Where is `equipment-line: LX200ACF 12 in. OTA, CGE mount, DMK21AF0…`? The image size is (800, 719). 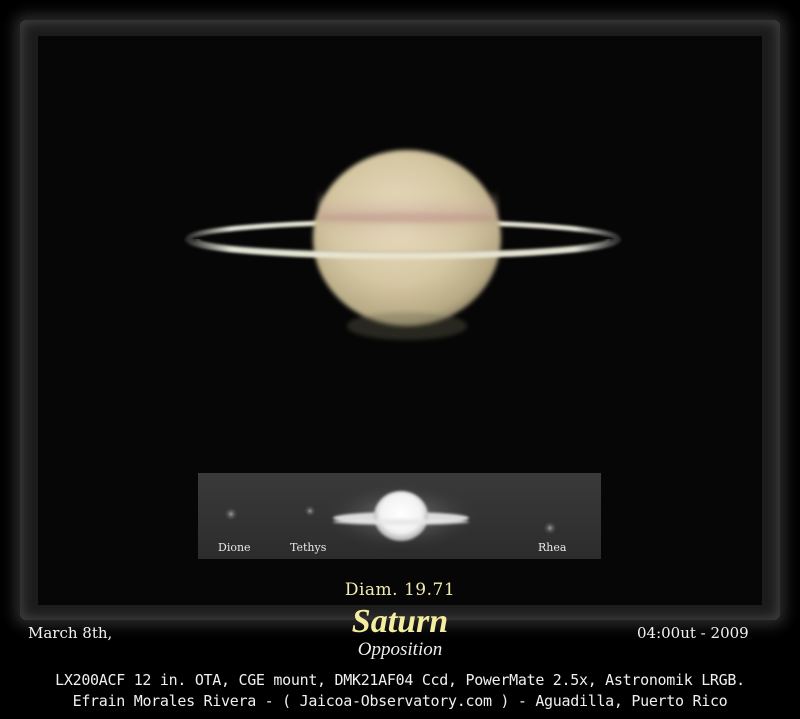
equipment-line: LX200ACF 12 in. OTA, CGE mount, DMK21AF0… is located at coordinates (400, 680).